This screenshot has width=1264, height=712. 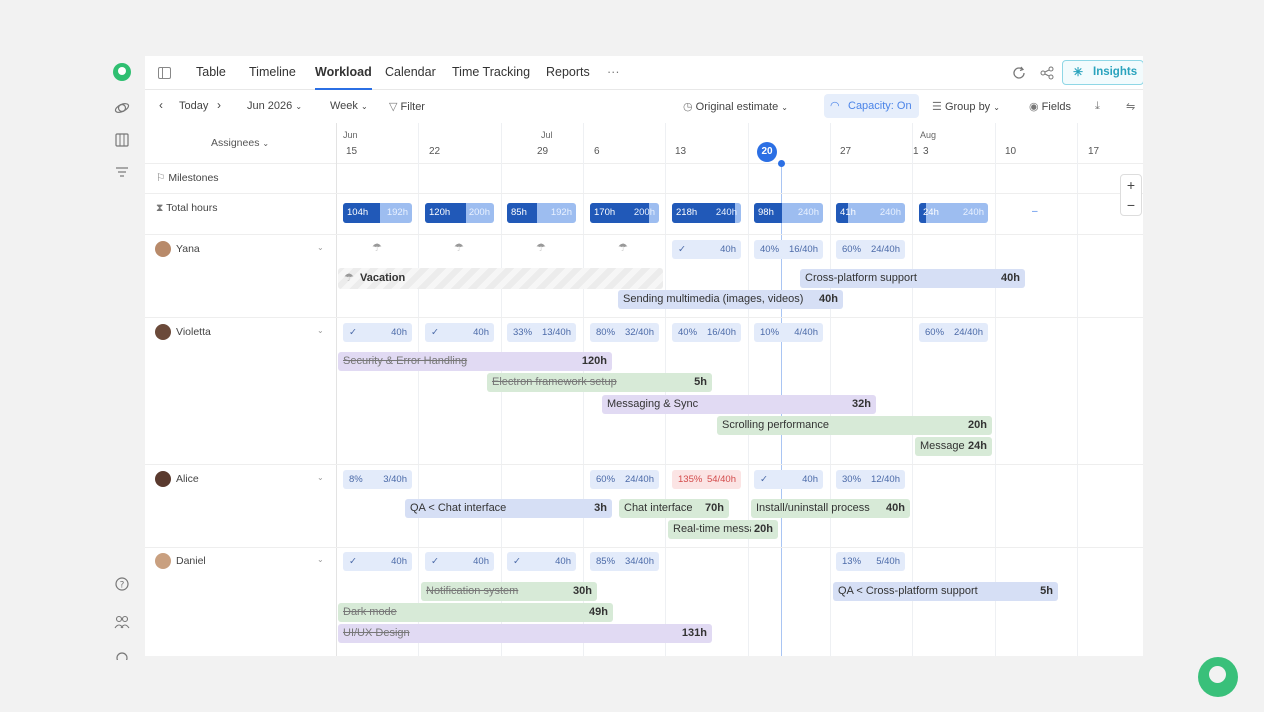 What do you see at coordinates (122, 72) in the screenshot?
I see `app-logo-icon` at bounding box center [122, 72].